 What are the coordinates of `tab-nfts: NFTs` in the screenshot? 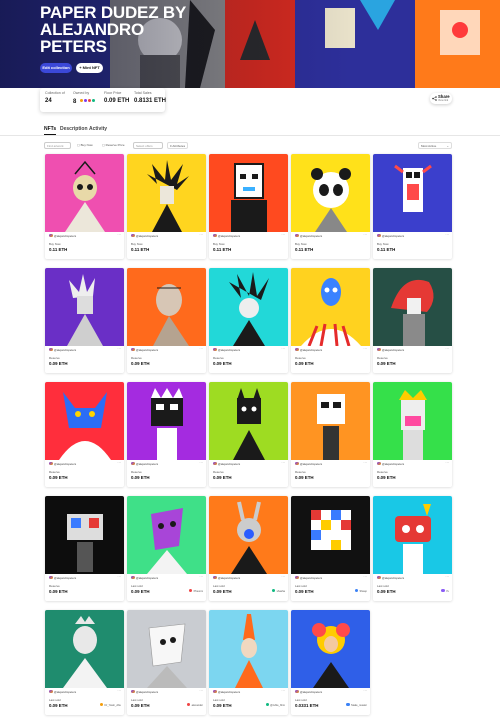 It's located at (50, 129).